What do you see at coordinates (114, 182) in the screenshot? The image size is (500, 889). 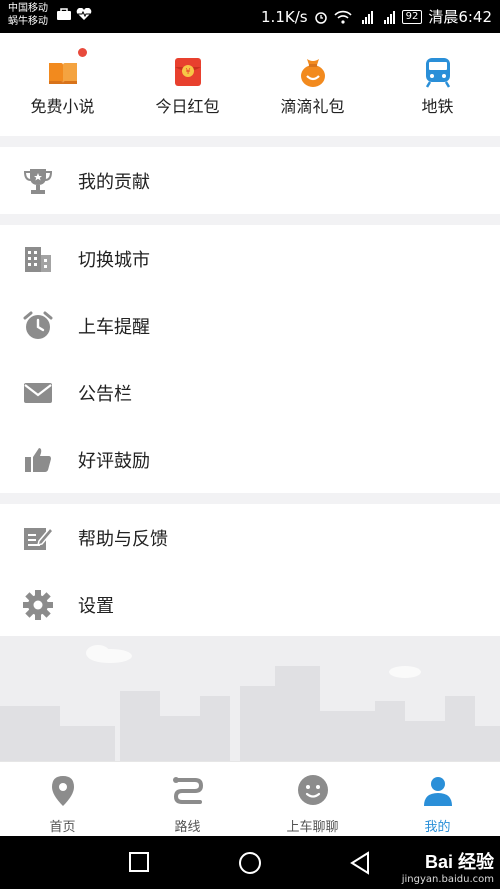 I see `menu-label: 我的贡献` at bounding box center [114, 182].